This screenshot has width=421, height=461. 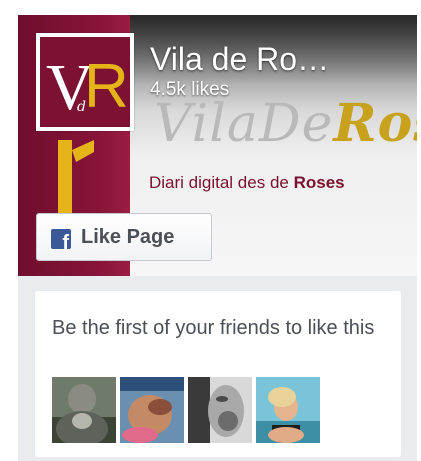 What do you see at coordinates (375, 123) in the screenshot?
I see `cover-brand-accent: Ros` at bounding box center [375, 123].